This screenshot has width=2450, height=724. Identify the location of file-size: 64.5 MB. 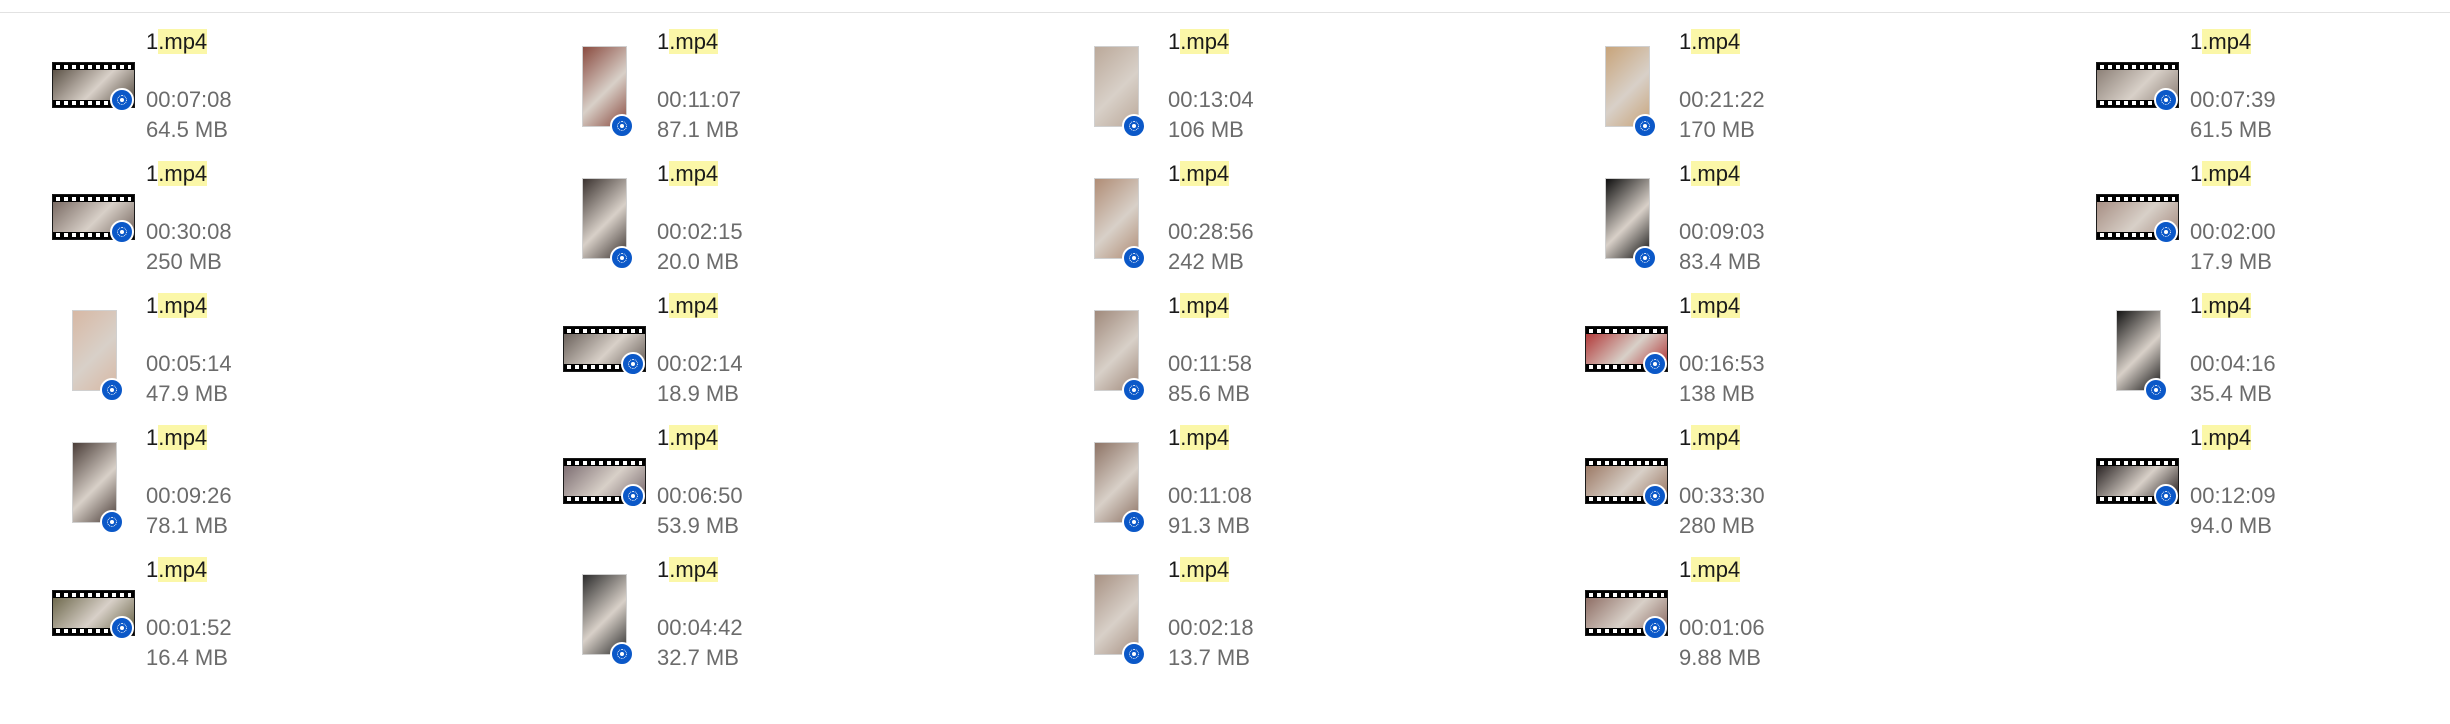
(187, 129).